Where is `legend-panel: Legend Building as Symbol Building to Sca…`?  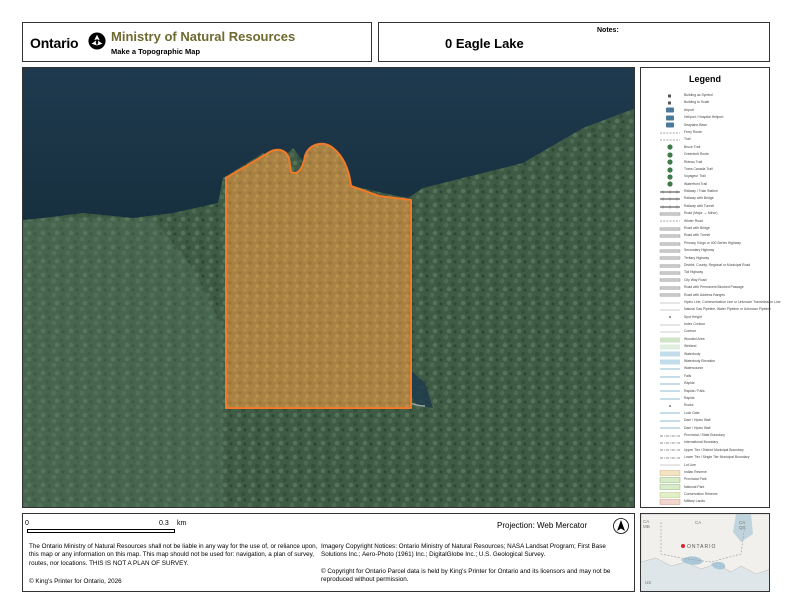
legend-panel: Legend Building as Symbol Building to Sca… is located at coordinates (710, 287).